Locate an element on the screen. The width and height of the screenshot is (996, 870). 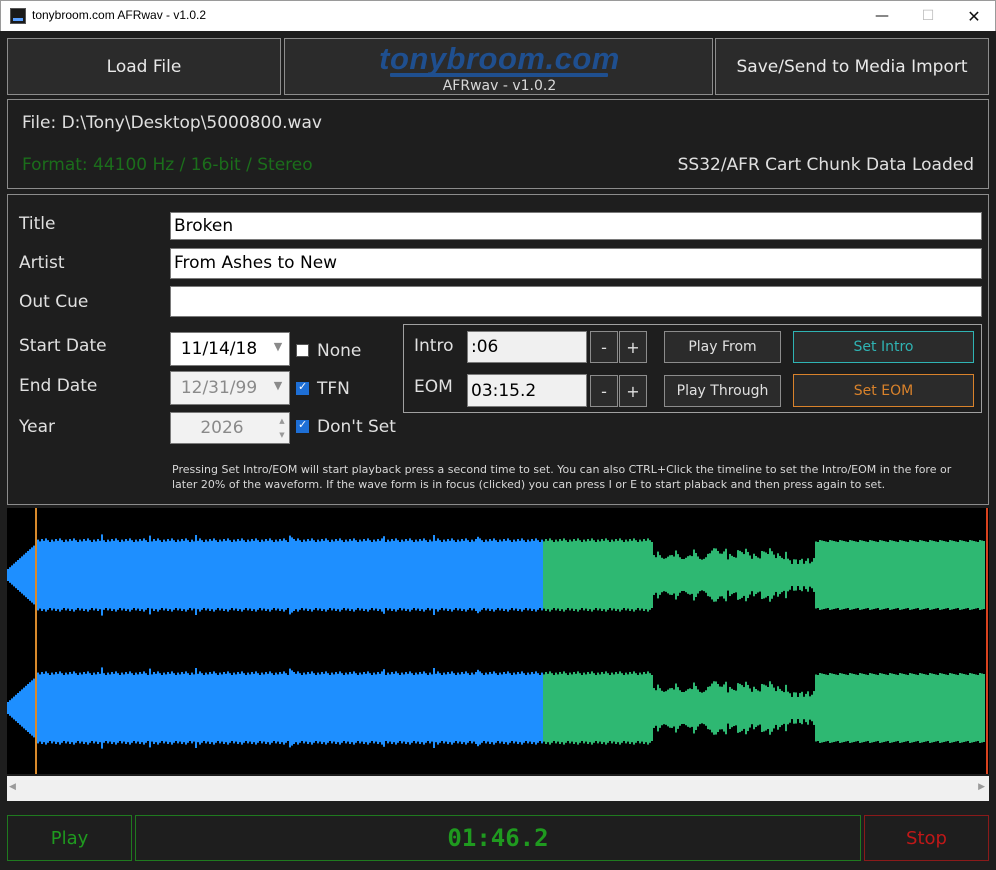
start-date-picker: 11/14/18 ▼ is located at coordinates (230, 349).